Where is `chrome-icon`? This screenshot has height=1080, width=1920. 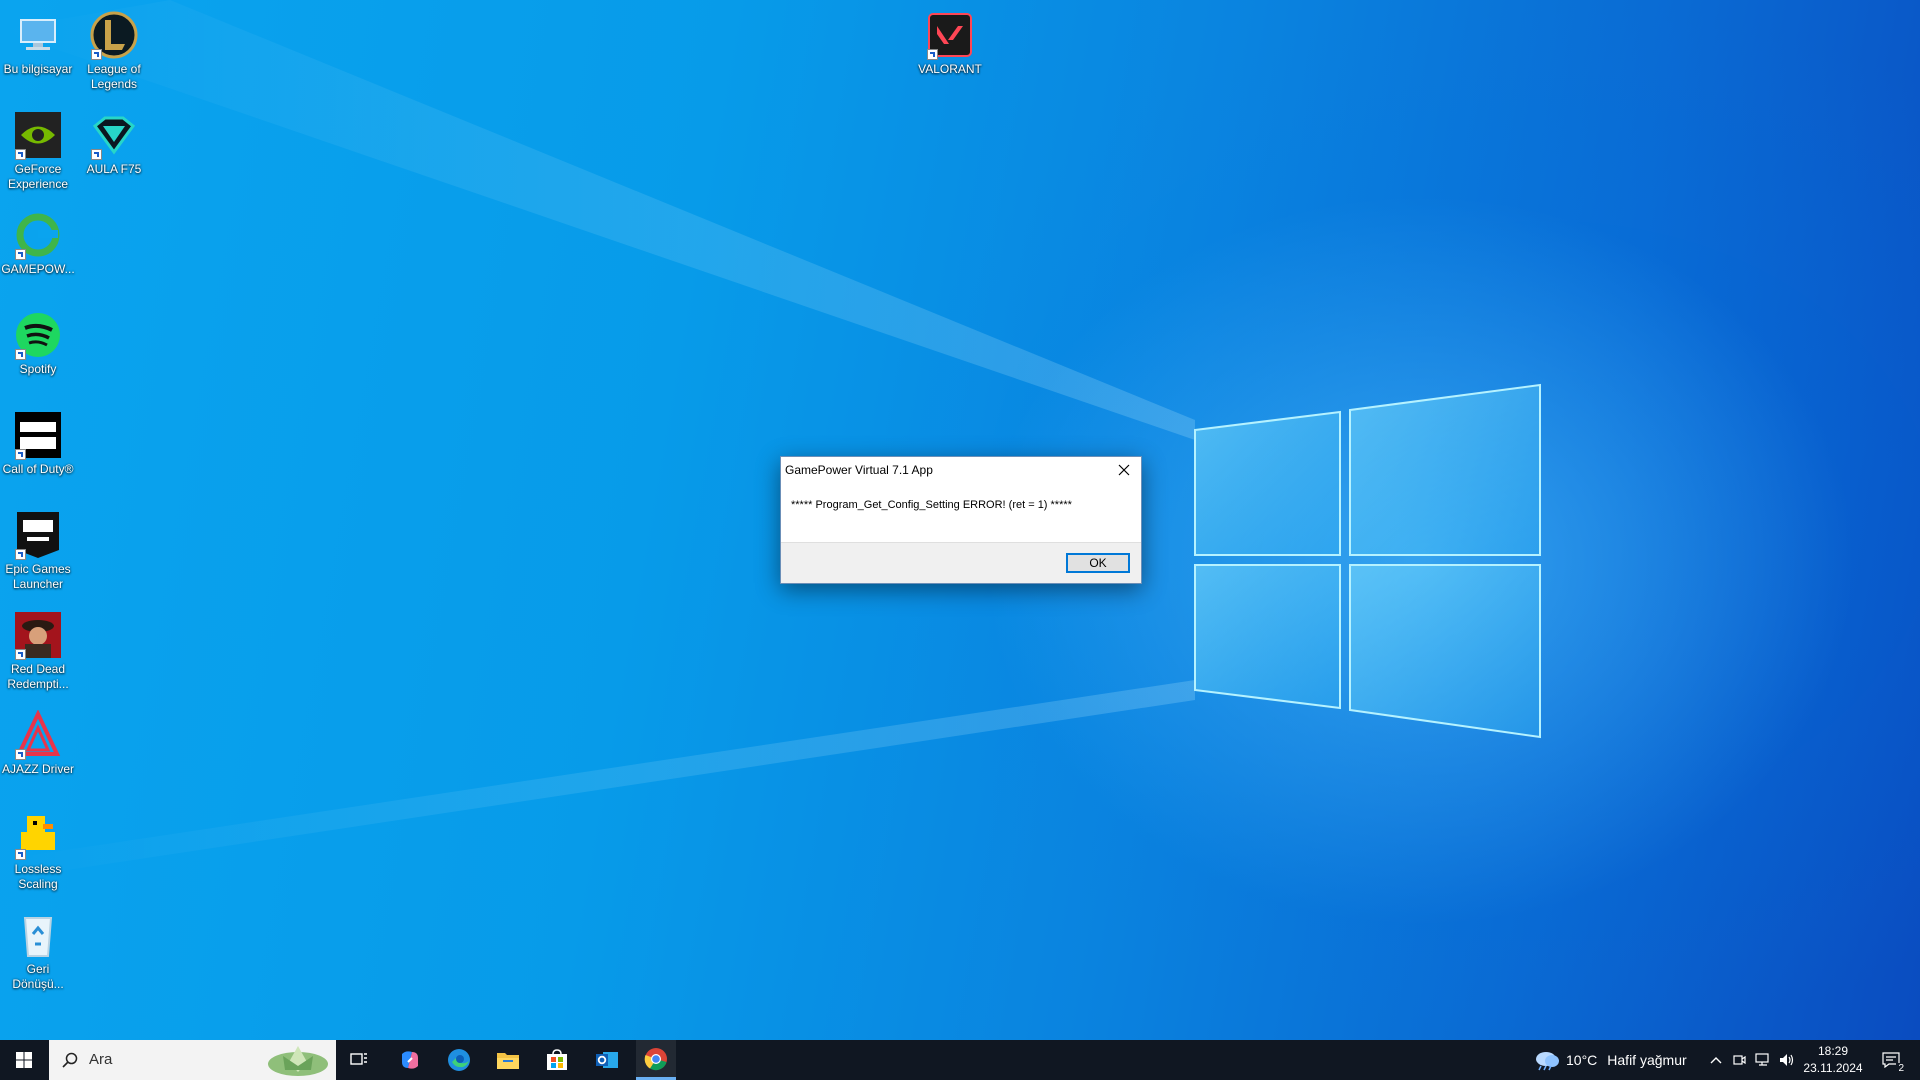 chrome-icon is located at coordinates (655, 1058).